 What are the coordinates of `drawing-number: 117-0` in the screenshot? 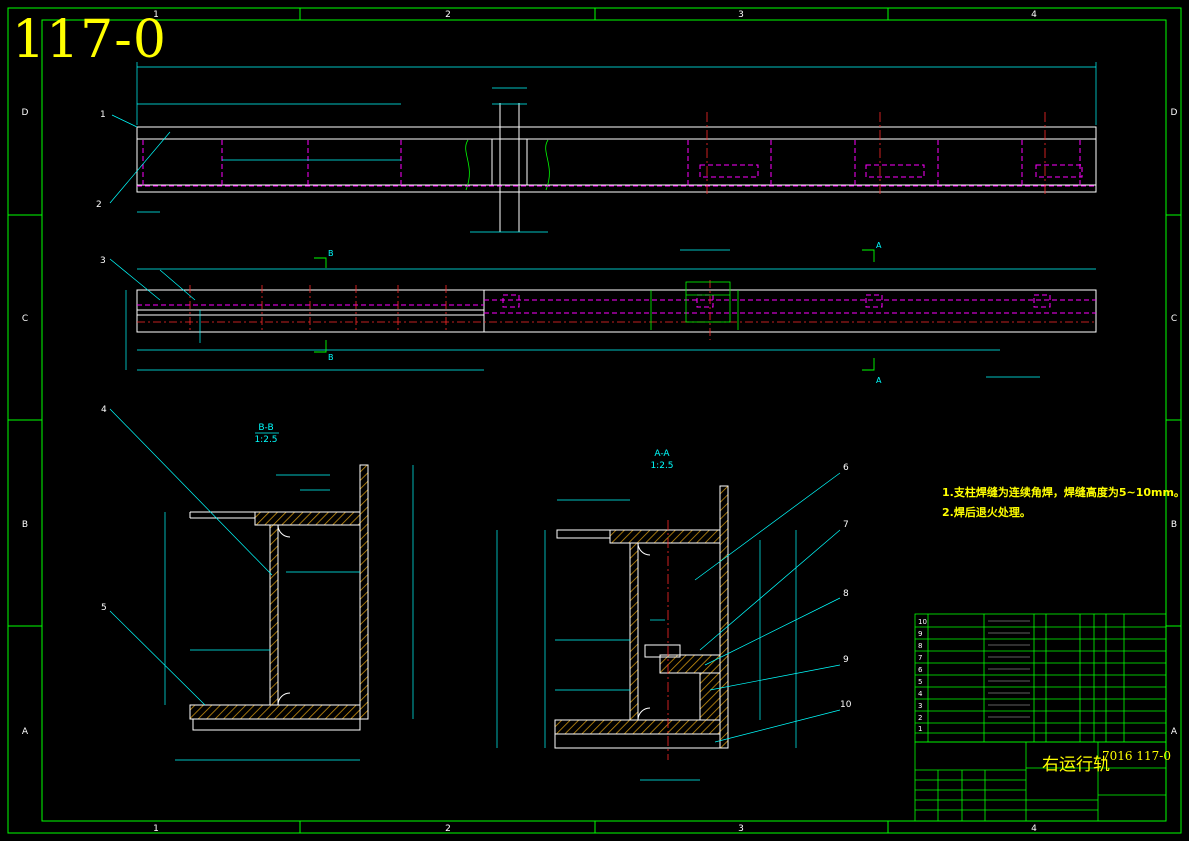 It's located at (89, 40).